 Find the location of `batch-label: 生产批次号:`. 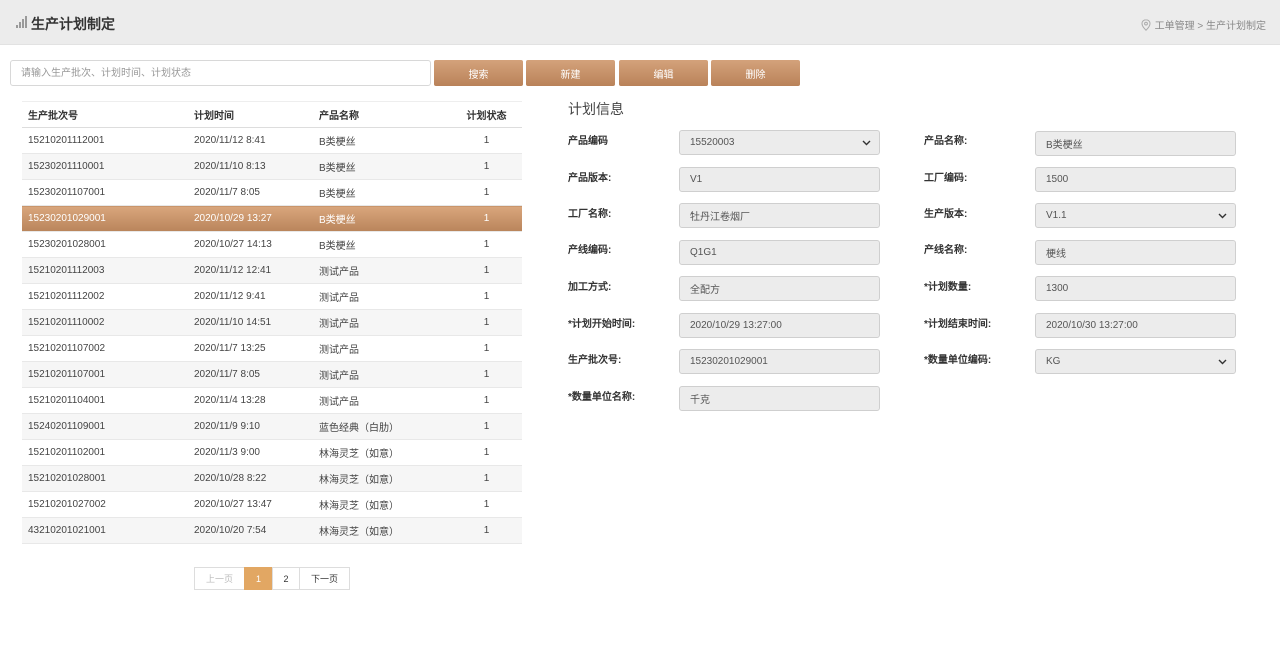

batch-label: 生产批次号: is located at coordinates (595, 360).